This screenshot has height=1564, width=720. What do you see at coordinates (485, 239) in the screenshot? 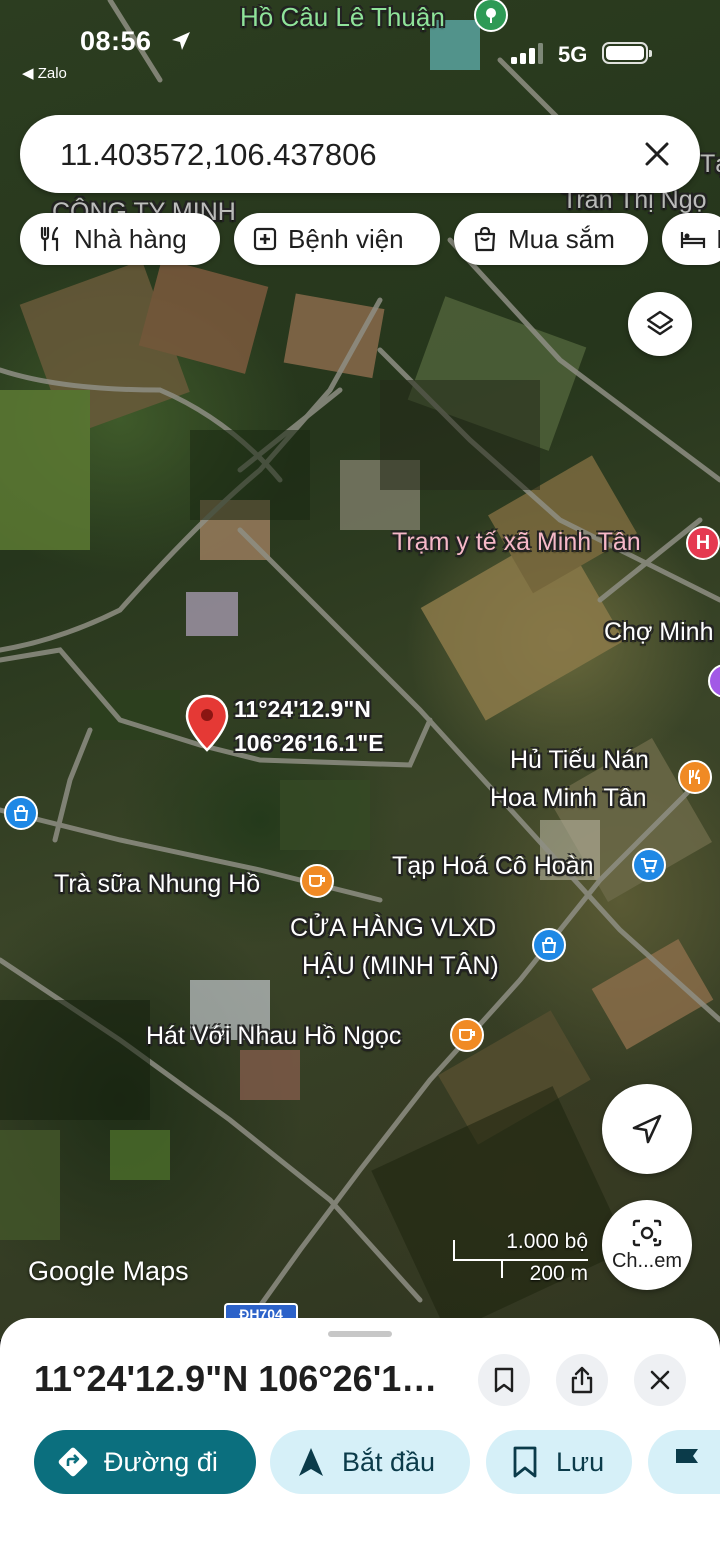
I see `shopping-bag-icon` at bounding box center [485, 239].